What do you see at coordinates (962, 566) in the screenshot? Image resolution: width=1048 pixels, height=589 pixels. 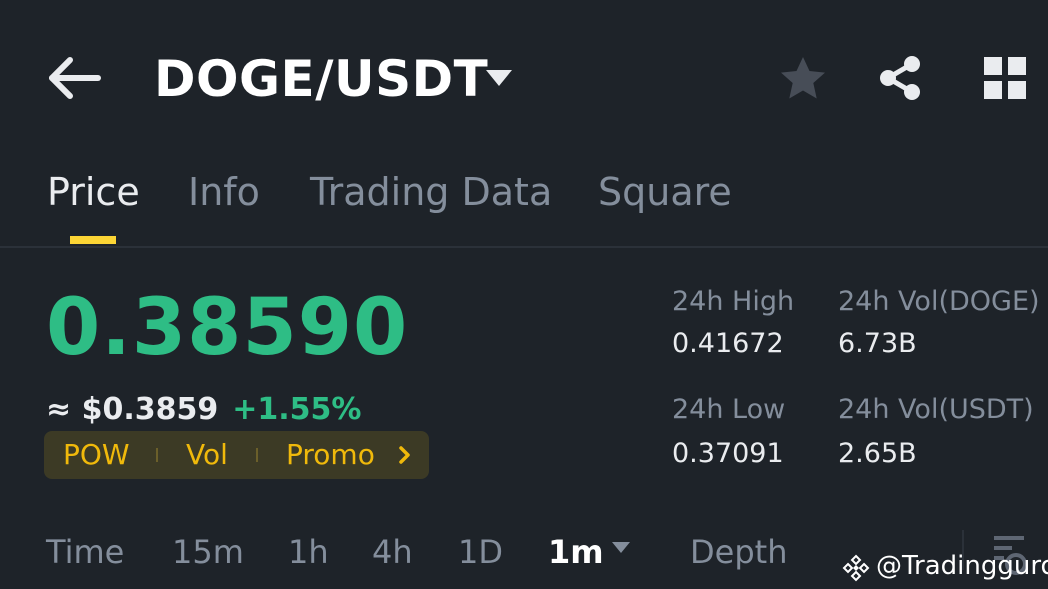 I see `watermark-text: @Tradingguro` at bounding box center [962, 566].